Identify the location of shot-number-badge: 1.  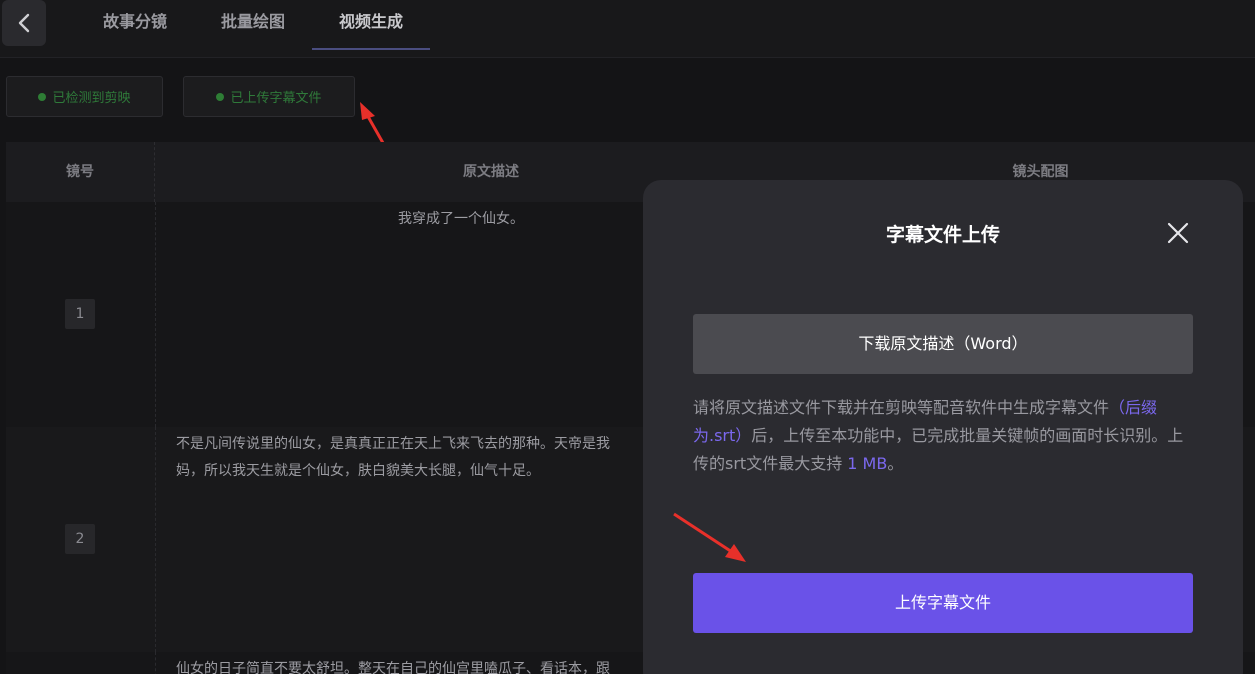
(80, 314).